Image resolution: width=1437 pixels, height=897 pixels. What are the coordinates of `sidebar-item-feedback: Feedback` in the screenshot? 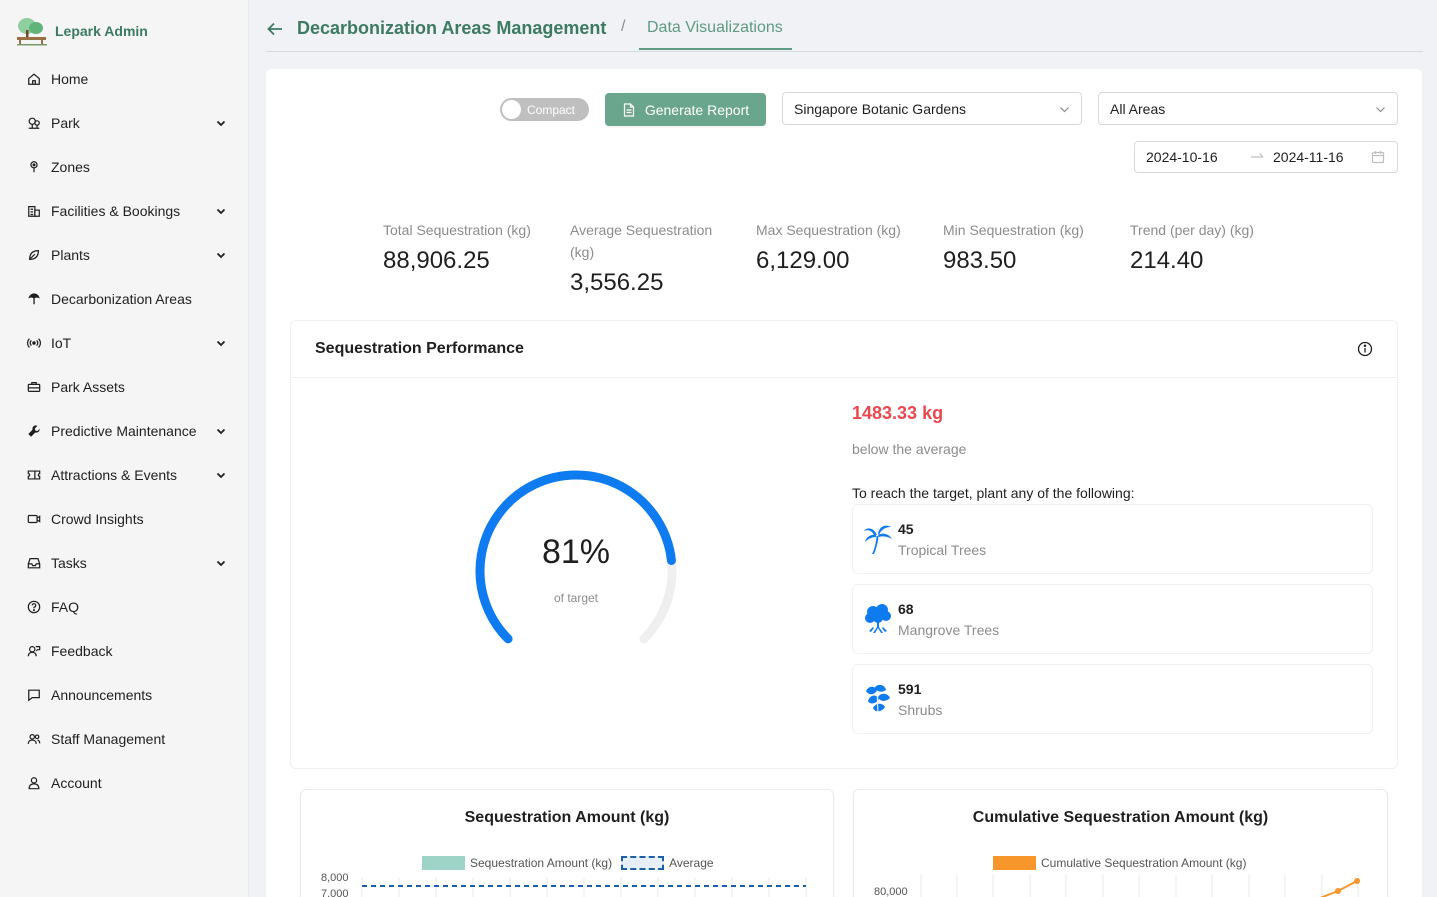 It's located at (124, 651).